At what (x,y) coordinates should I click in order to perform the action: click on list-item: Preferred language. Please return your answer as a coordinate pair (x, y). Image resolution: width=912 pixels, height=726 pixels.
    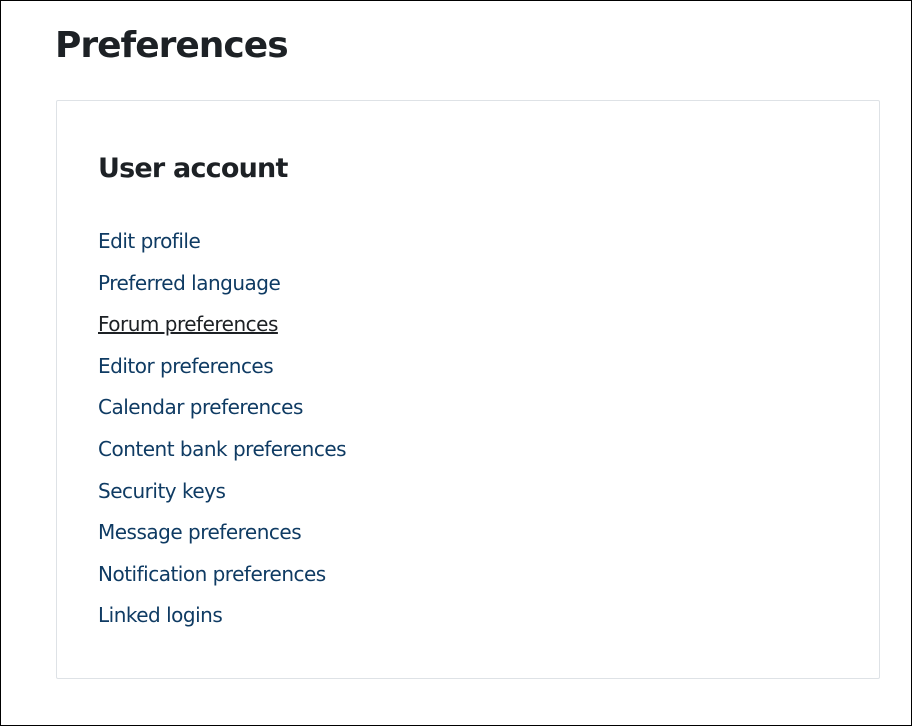
    Looking at the image, I should click on (222, 287).